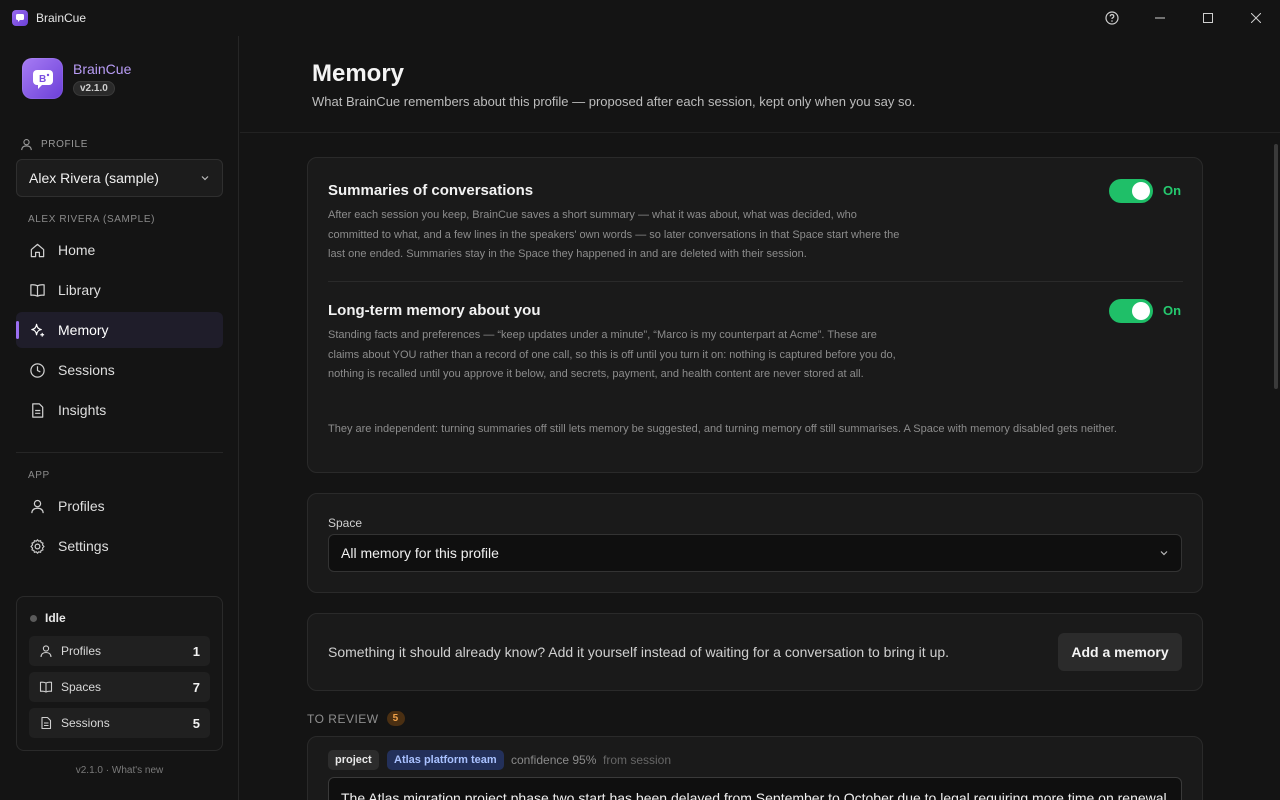  I want to click on tag-chip-space: Atlas platform team, so click(445, 760).